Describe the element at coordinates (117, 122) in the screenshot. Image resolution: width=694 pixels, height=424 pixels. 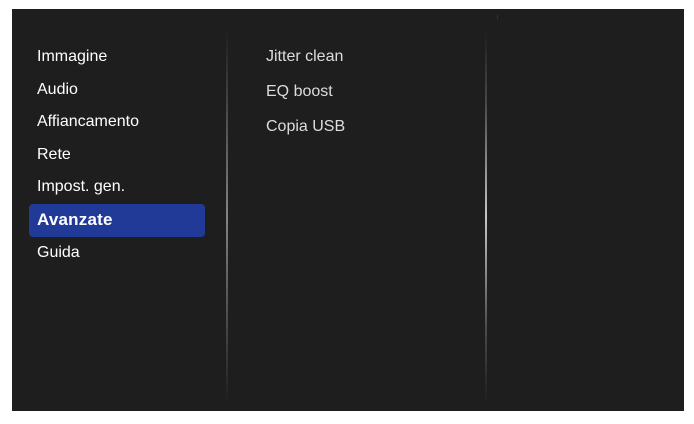
I see `menu-item-affiancamento: Affiancamento` at that location.